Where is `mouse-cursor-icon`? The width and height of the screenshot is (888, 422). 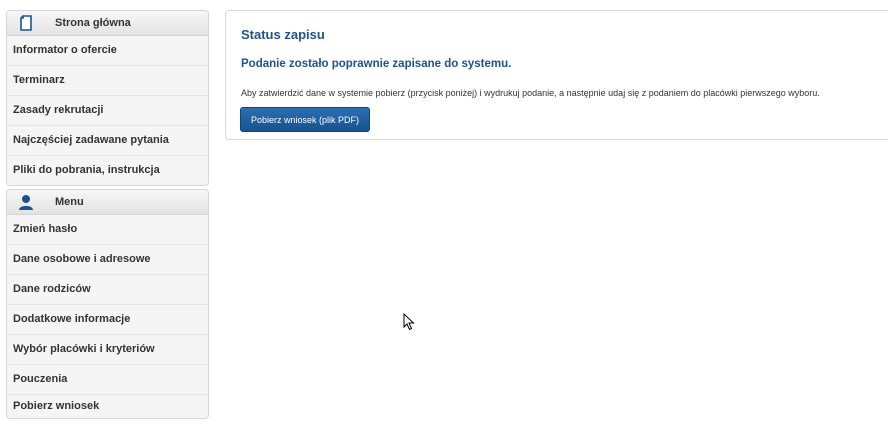
mouse-cursor-icon is located at coordinates (409, 324).